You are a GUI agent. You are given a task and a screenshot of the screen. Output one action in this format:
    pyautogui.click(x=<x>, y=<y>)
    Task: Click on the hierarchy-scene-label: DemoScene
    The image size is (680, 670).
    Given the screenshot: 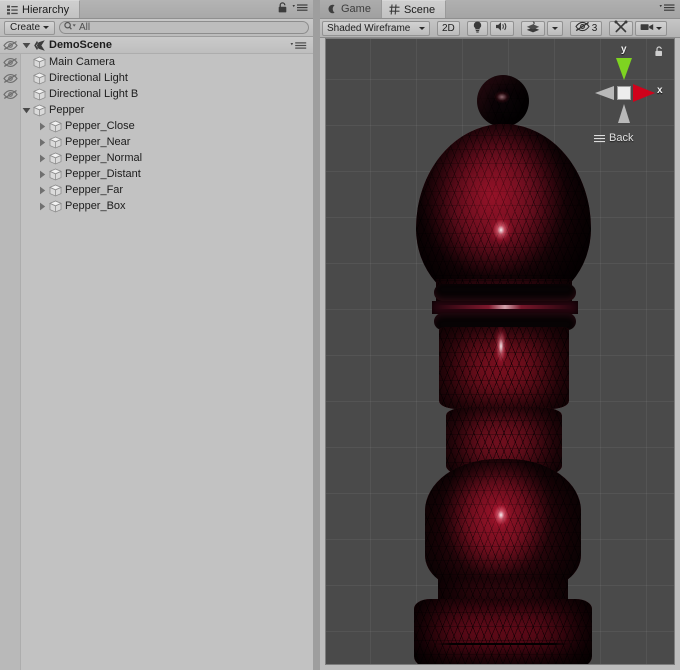 What is the action you would take?
    pyautogui.click(x=80, y=45)
    